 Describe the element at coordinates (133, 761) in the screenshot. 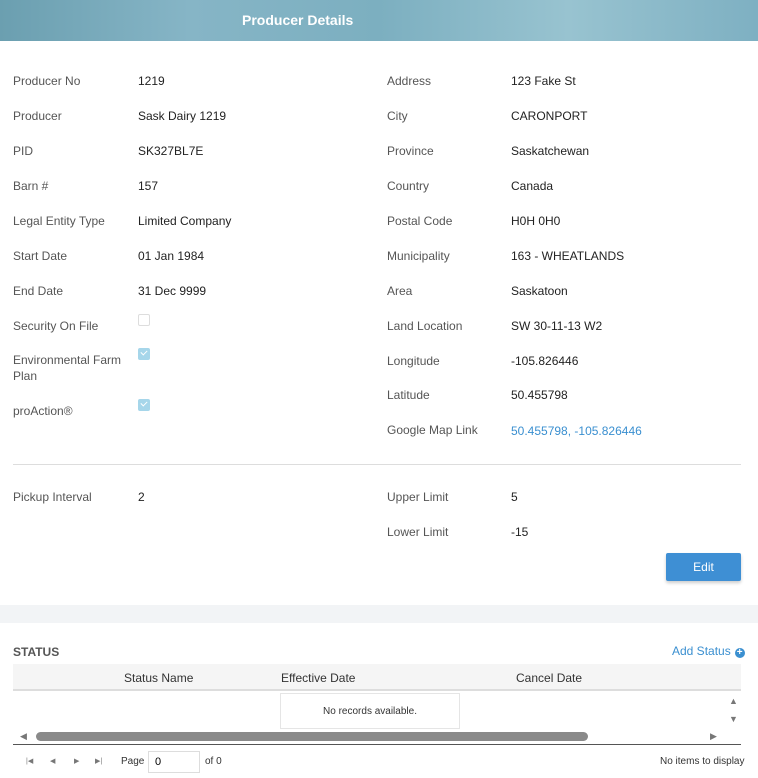

I see `page-label: Page` at that location.